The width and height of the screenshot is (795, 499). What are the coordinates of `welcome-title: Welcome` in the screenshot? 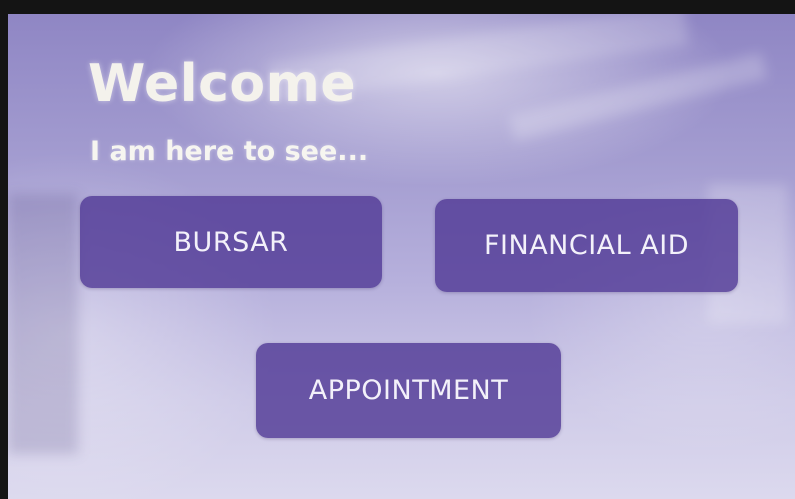 It's located at (222, 84).